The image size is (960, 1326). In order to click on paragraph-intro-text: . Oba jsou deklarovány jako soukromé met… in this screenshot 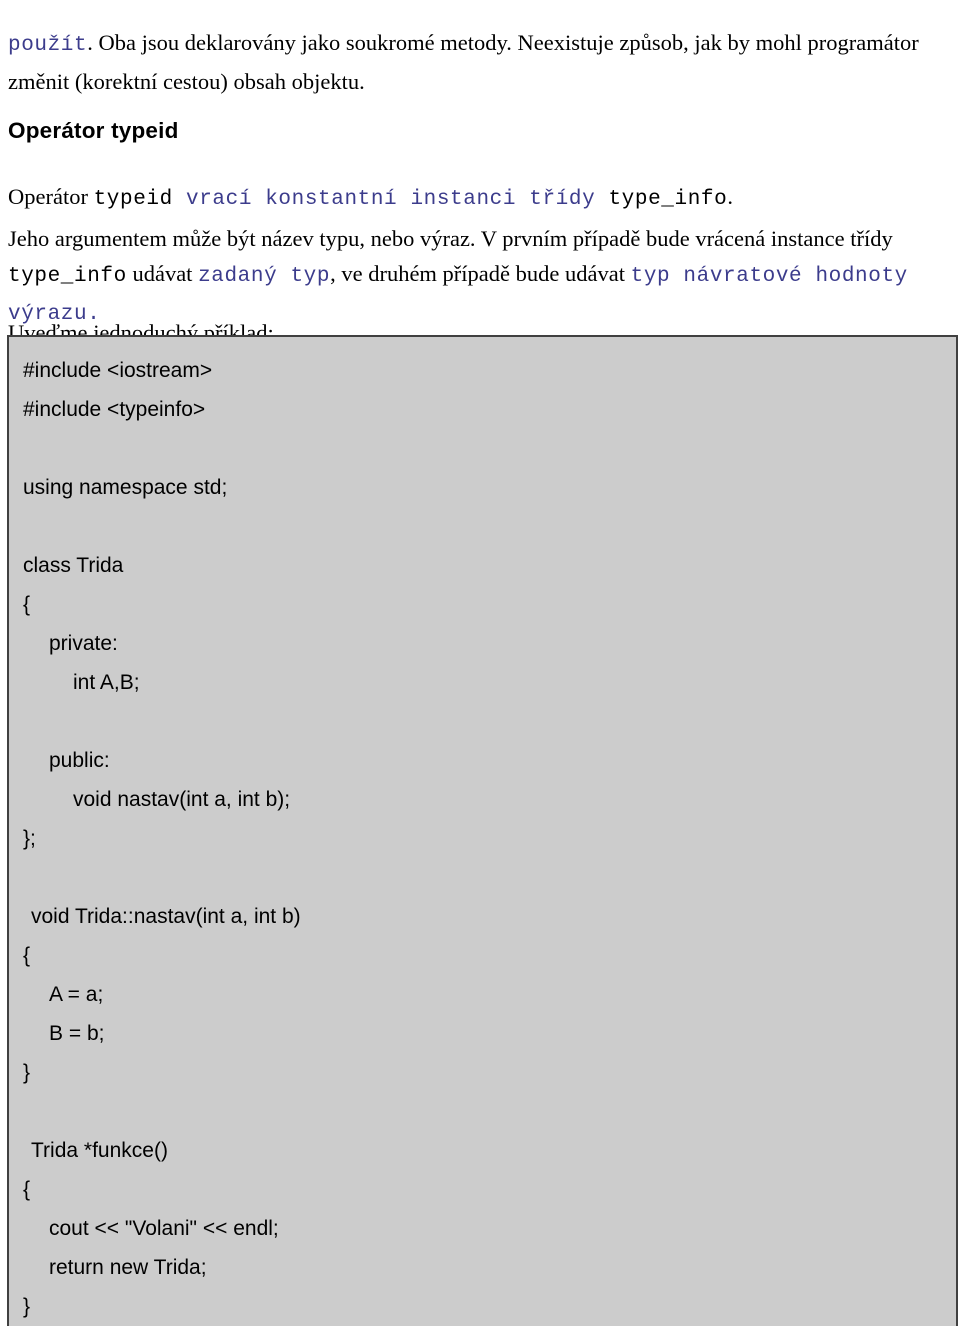, I will do `click(463, 61)`.